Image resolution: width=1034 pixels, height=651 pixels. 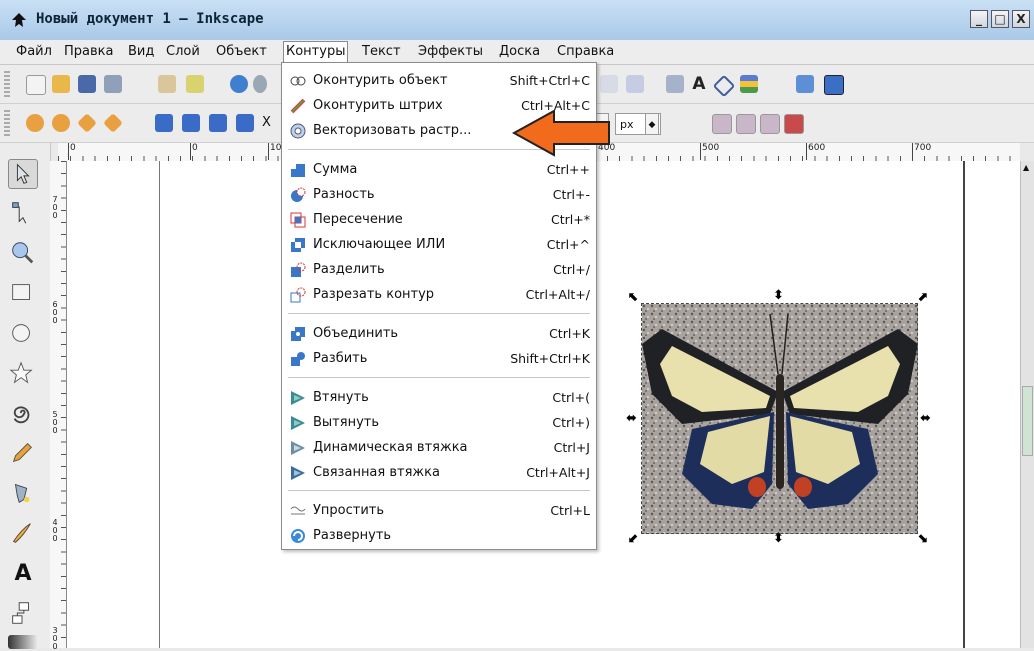 I want to click on menu-edit: Правка, so click(x=88, y=52).